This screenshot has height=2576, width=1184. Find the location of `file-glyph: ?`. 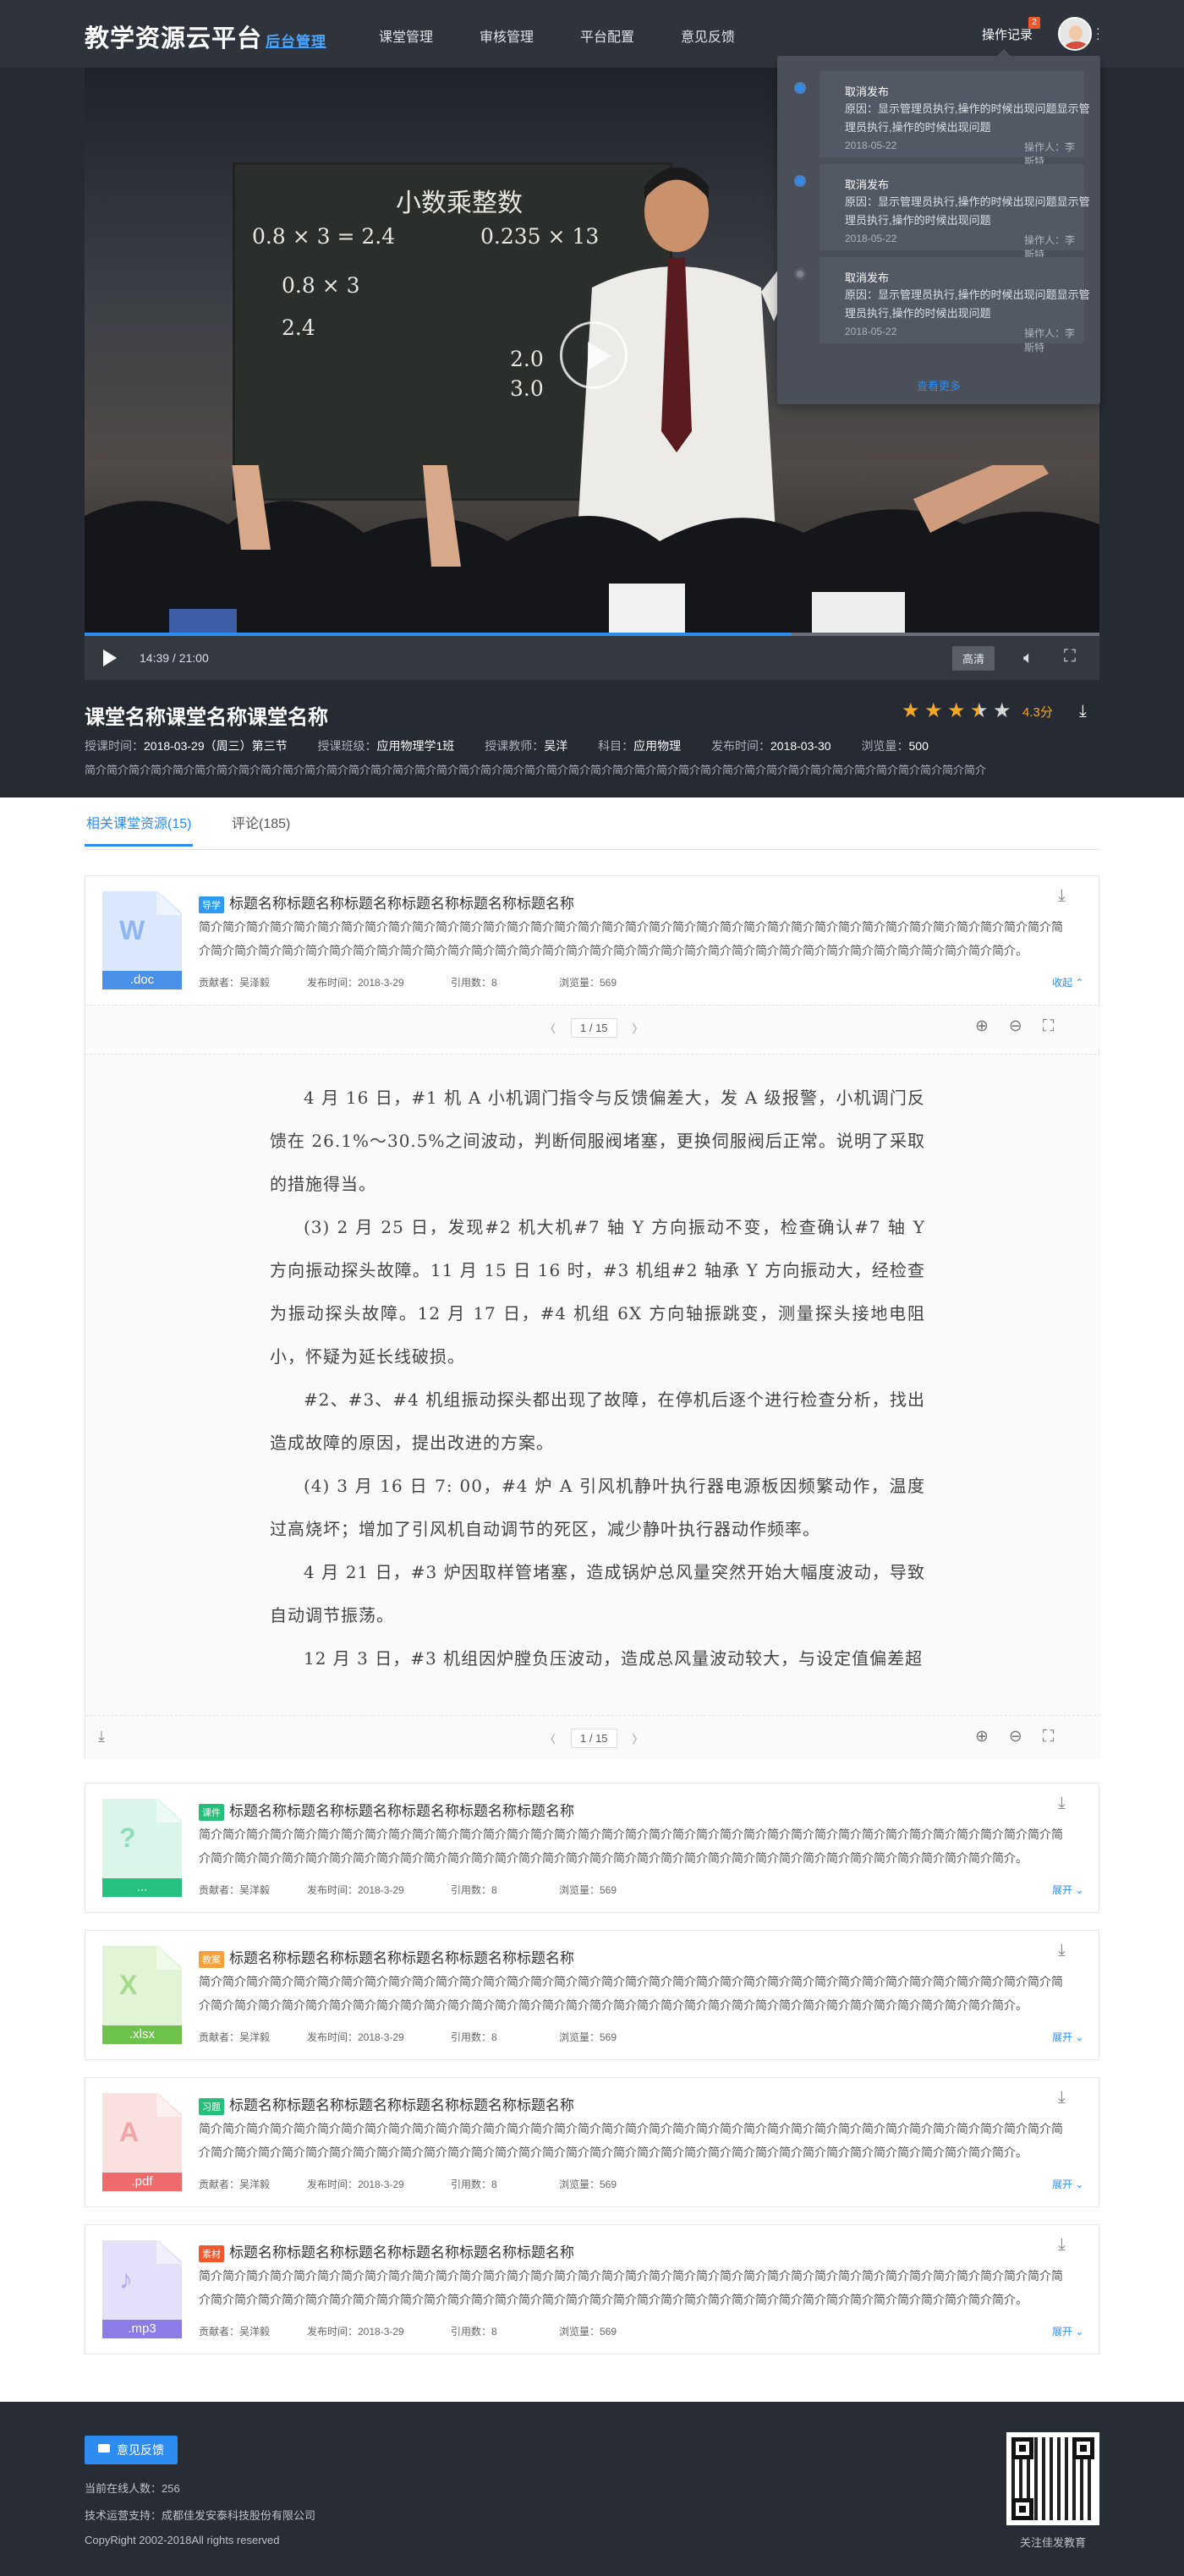

file-glyph: ? is located at coordinates (127, 1837).